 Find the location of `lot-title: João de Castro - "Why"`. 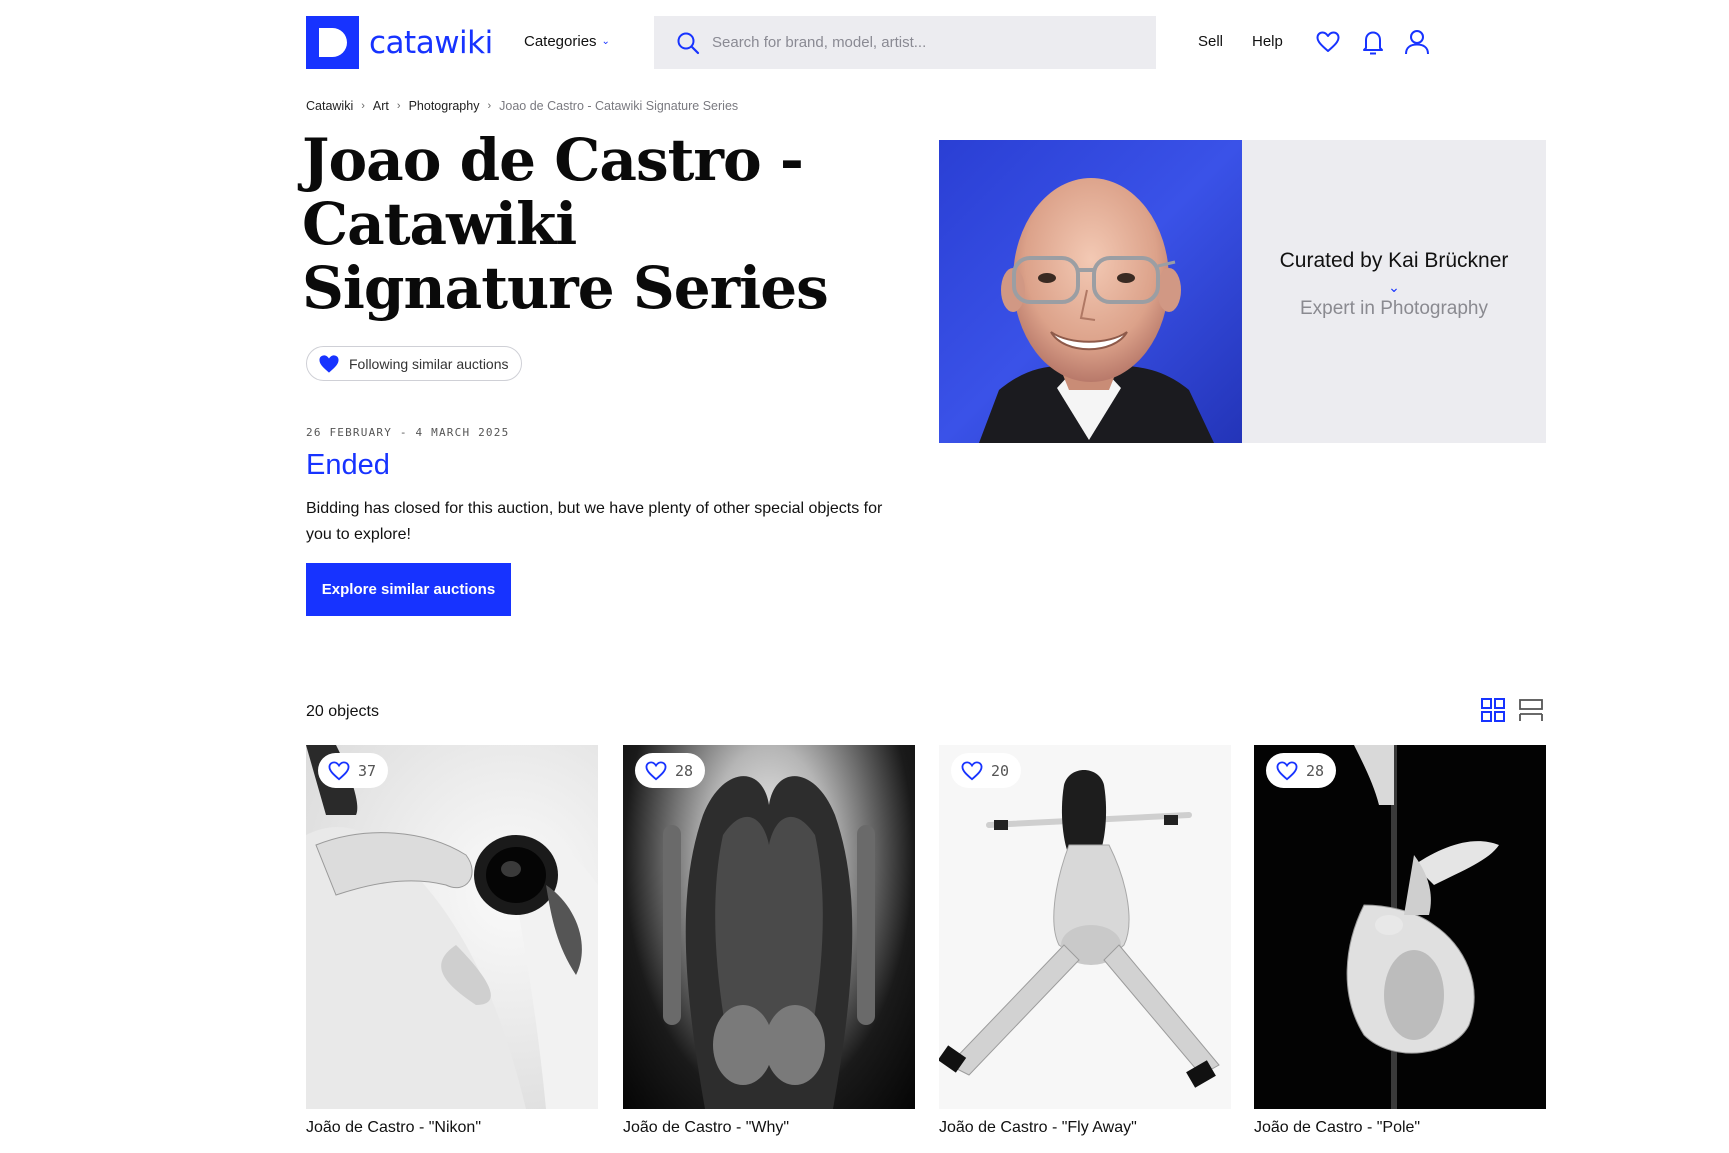

lot-title: João de Castro - "Why" is located at coordinates (769, 1128).